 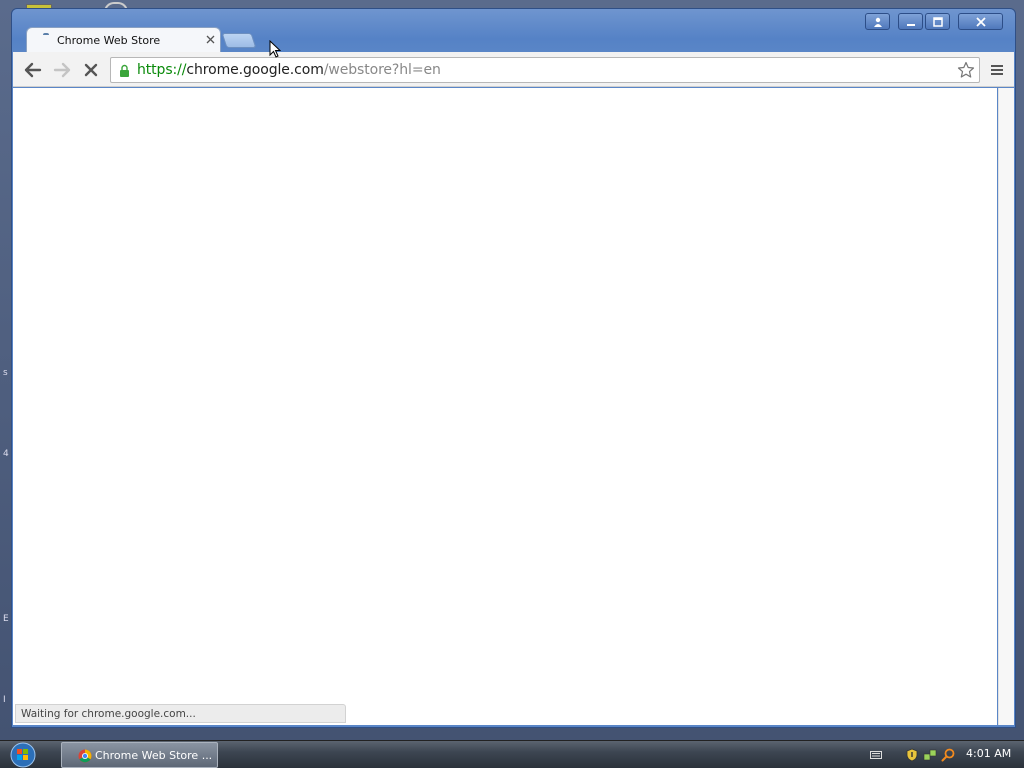 I want to click on window-controls, so click(x=934, y=21).